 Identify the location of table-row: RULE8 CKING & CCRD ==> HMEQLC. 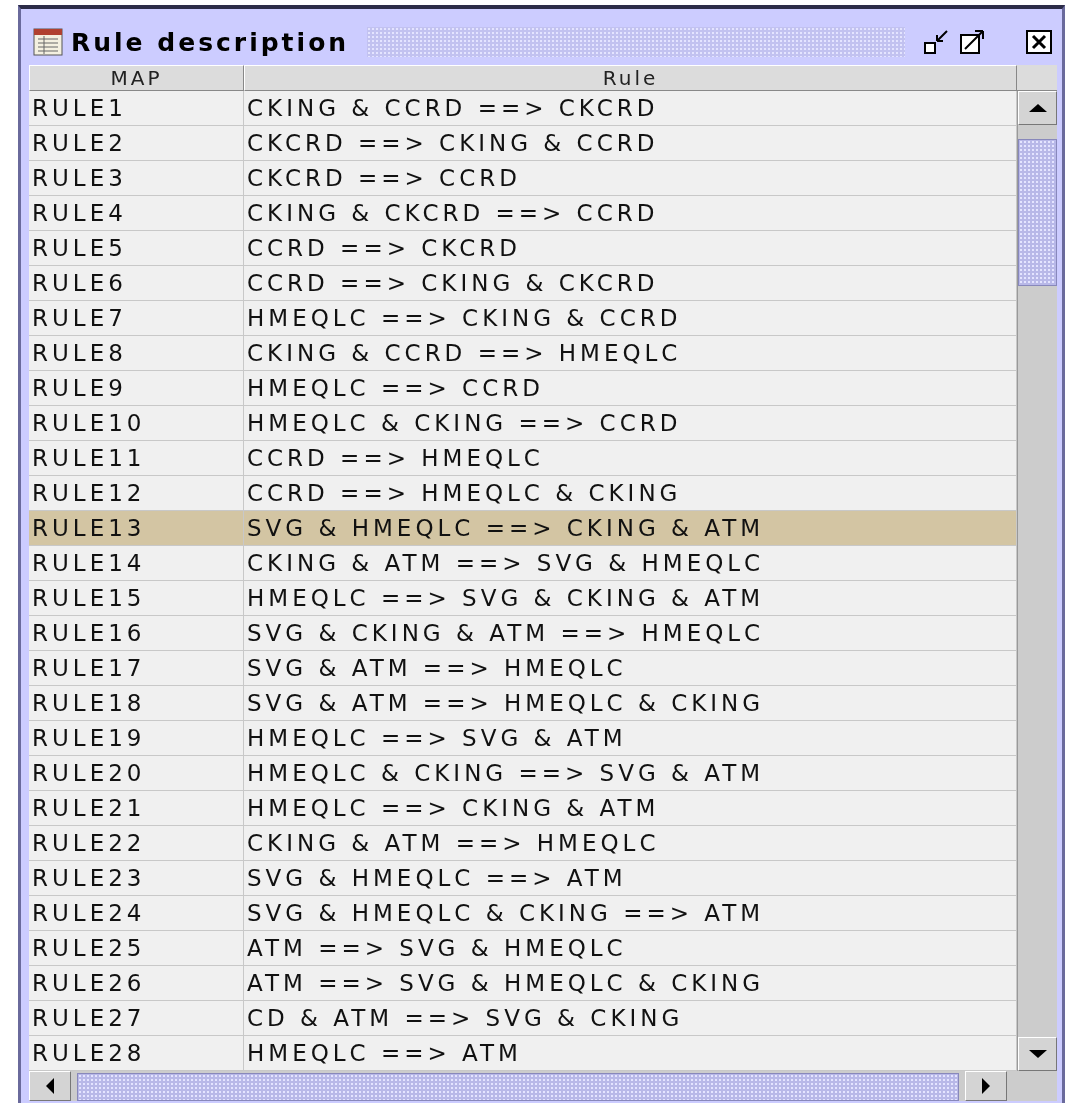
(523, 353).